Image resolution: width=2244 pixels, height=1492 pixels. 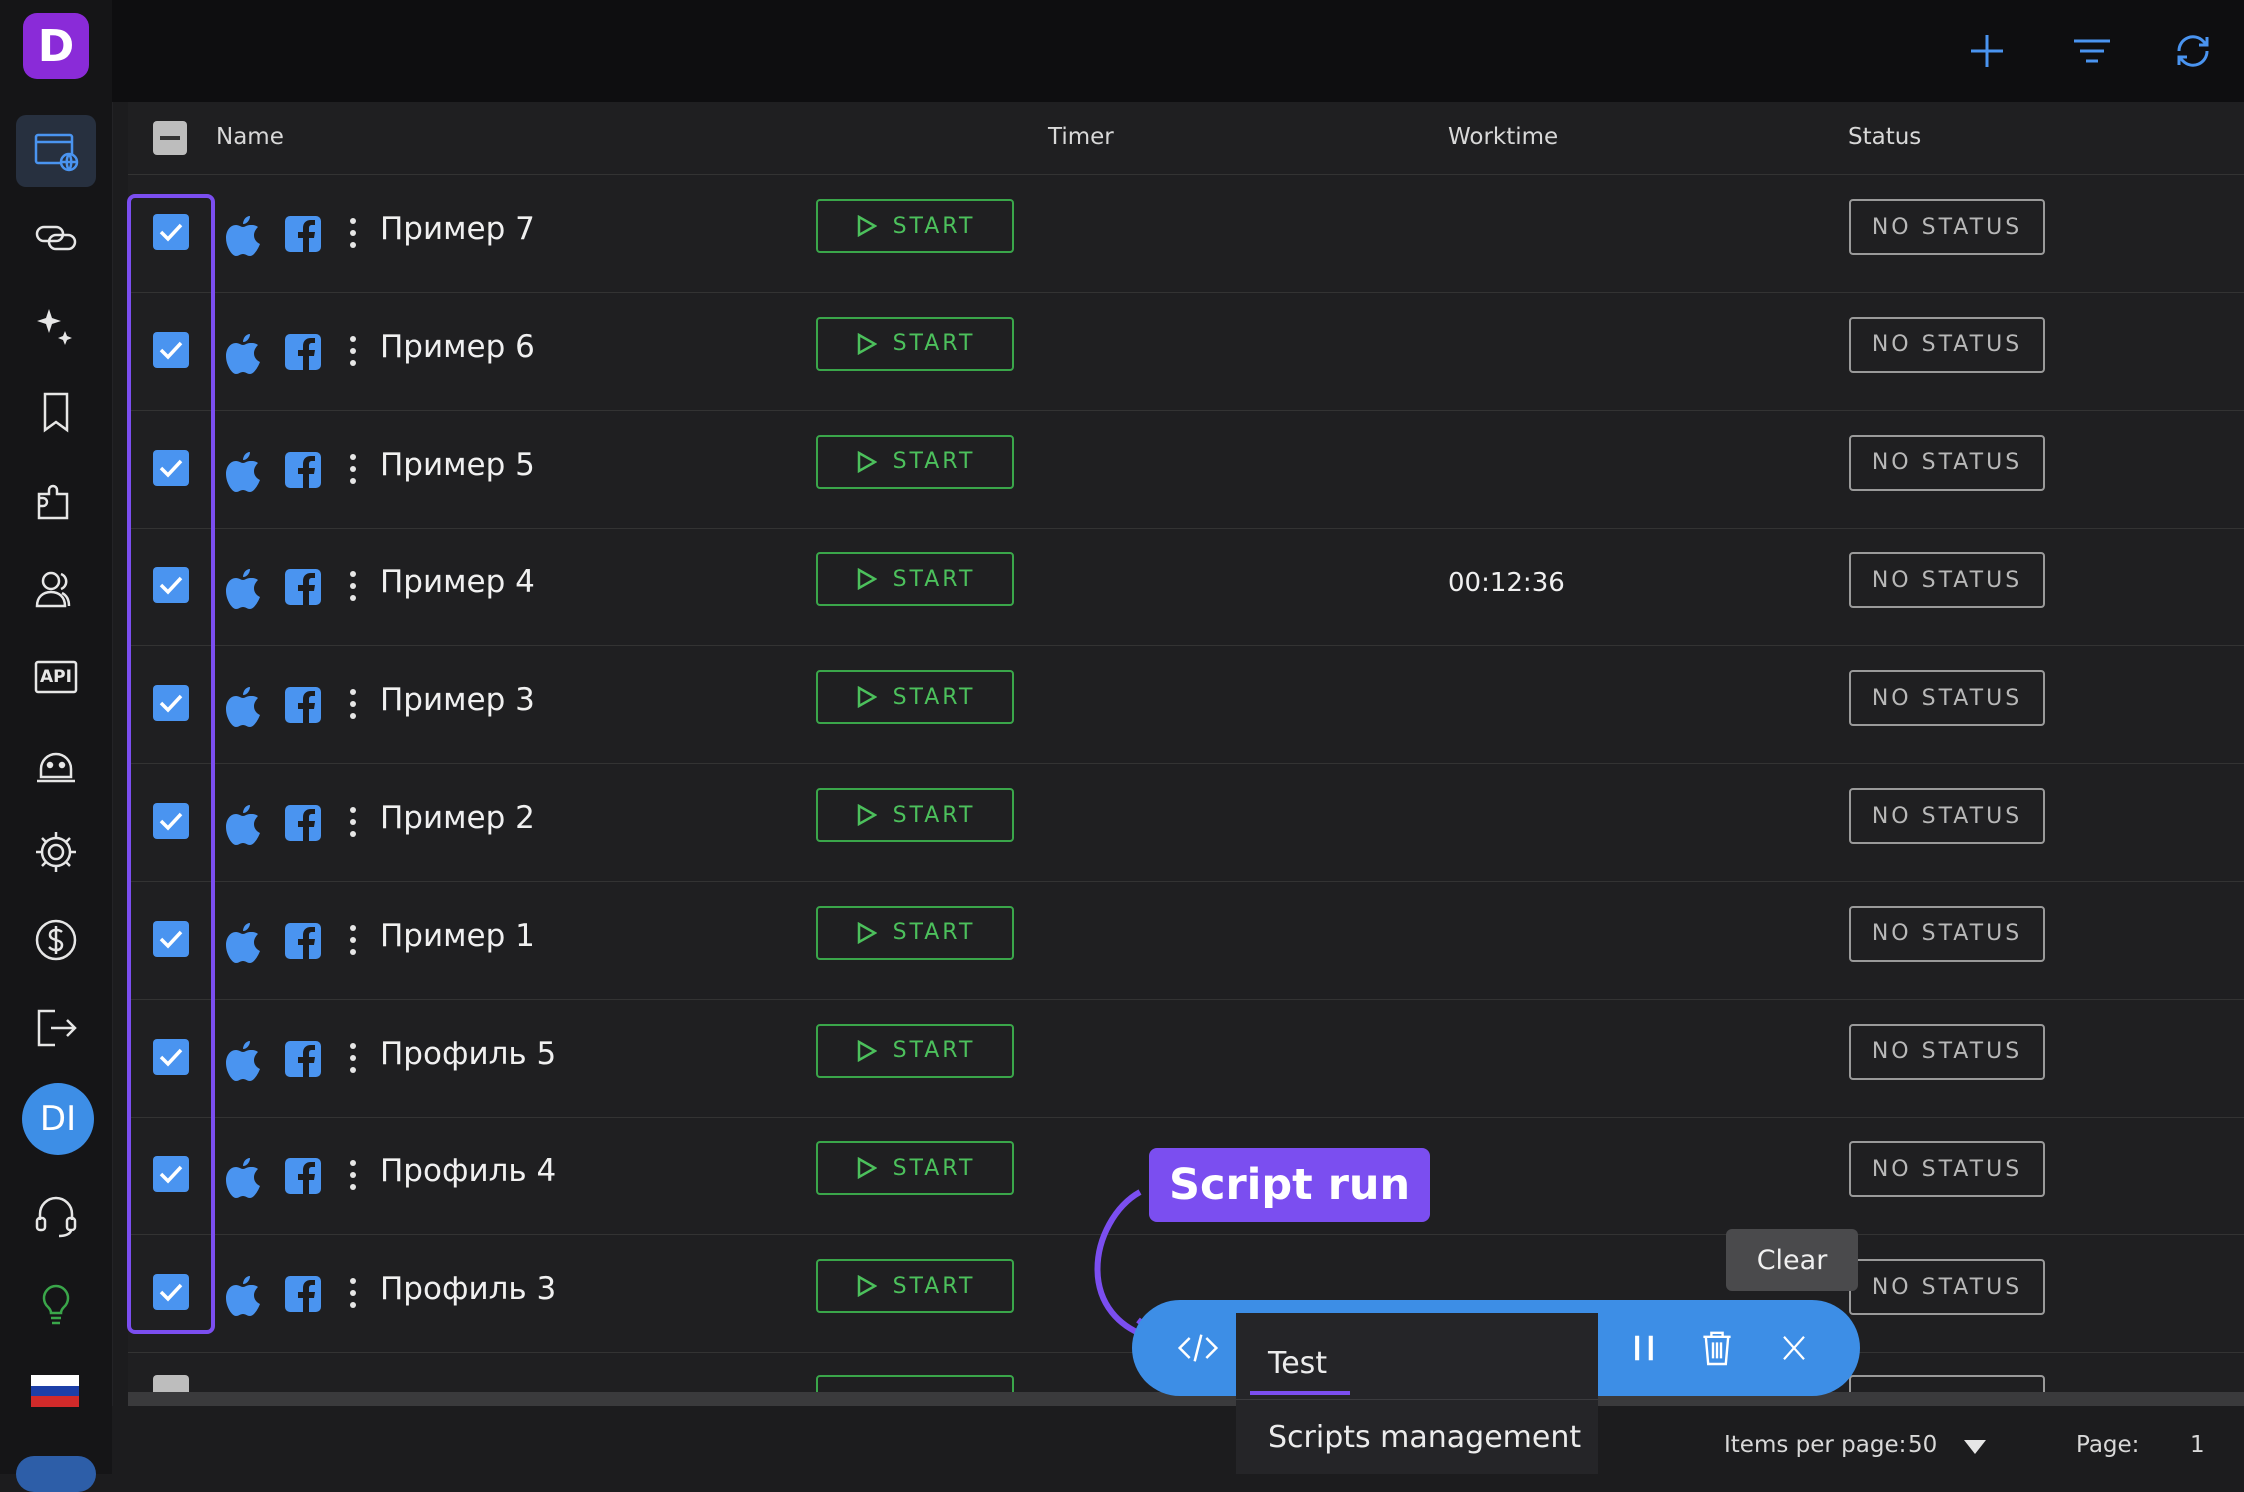 I want to click on page-value: 1, so click(x=2197, y=1445).